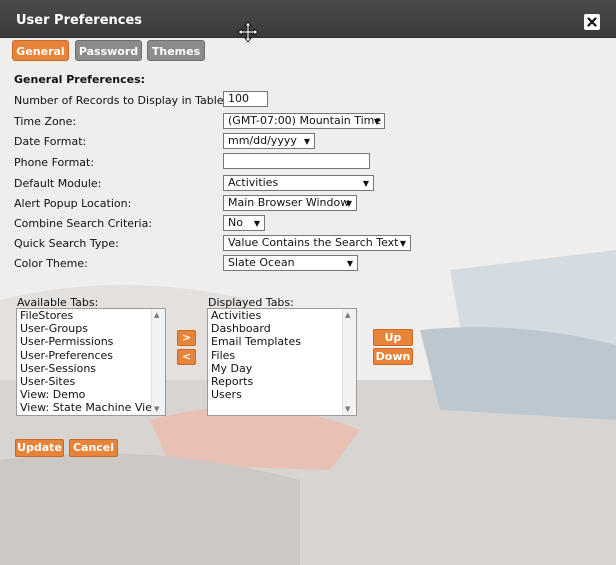 This screenshot has width=616, height=565. I want to click on dialog-titlebar: User Preferences, so click(308, 21).